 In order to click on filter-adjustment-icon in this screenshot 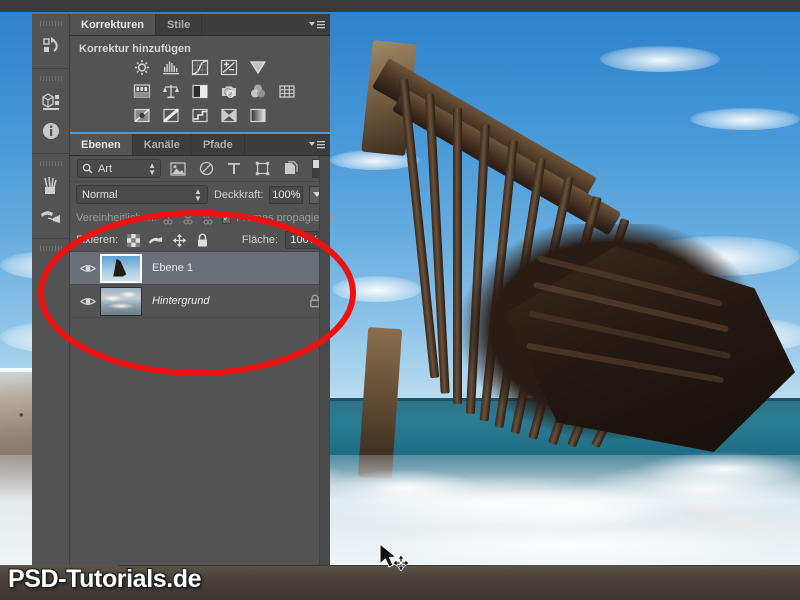, I will do `click(206, 169)`.